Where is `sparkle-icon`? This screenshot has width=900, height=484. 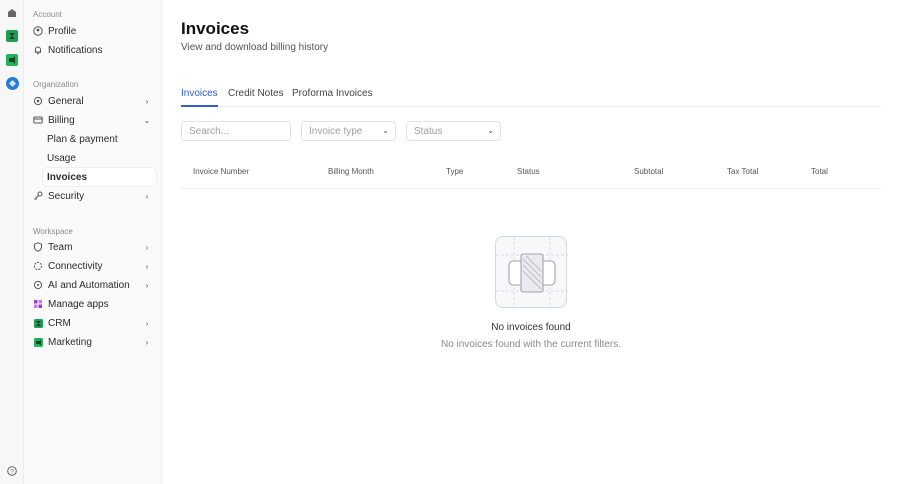 sparkle-icon is located at coordinates (38, 285).